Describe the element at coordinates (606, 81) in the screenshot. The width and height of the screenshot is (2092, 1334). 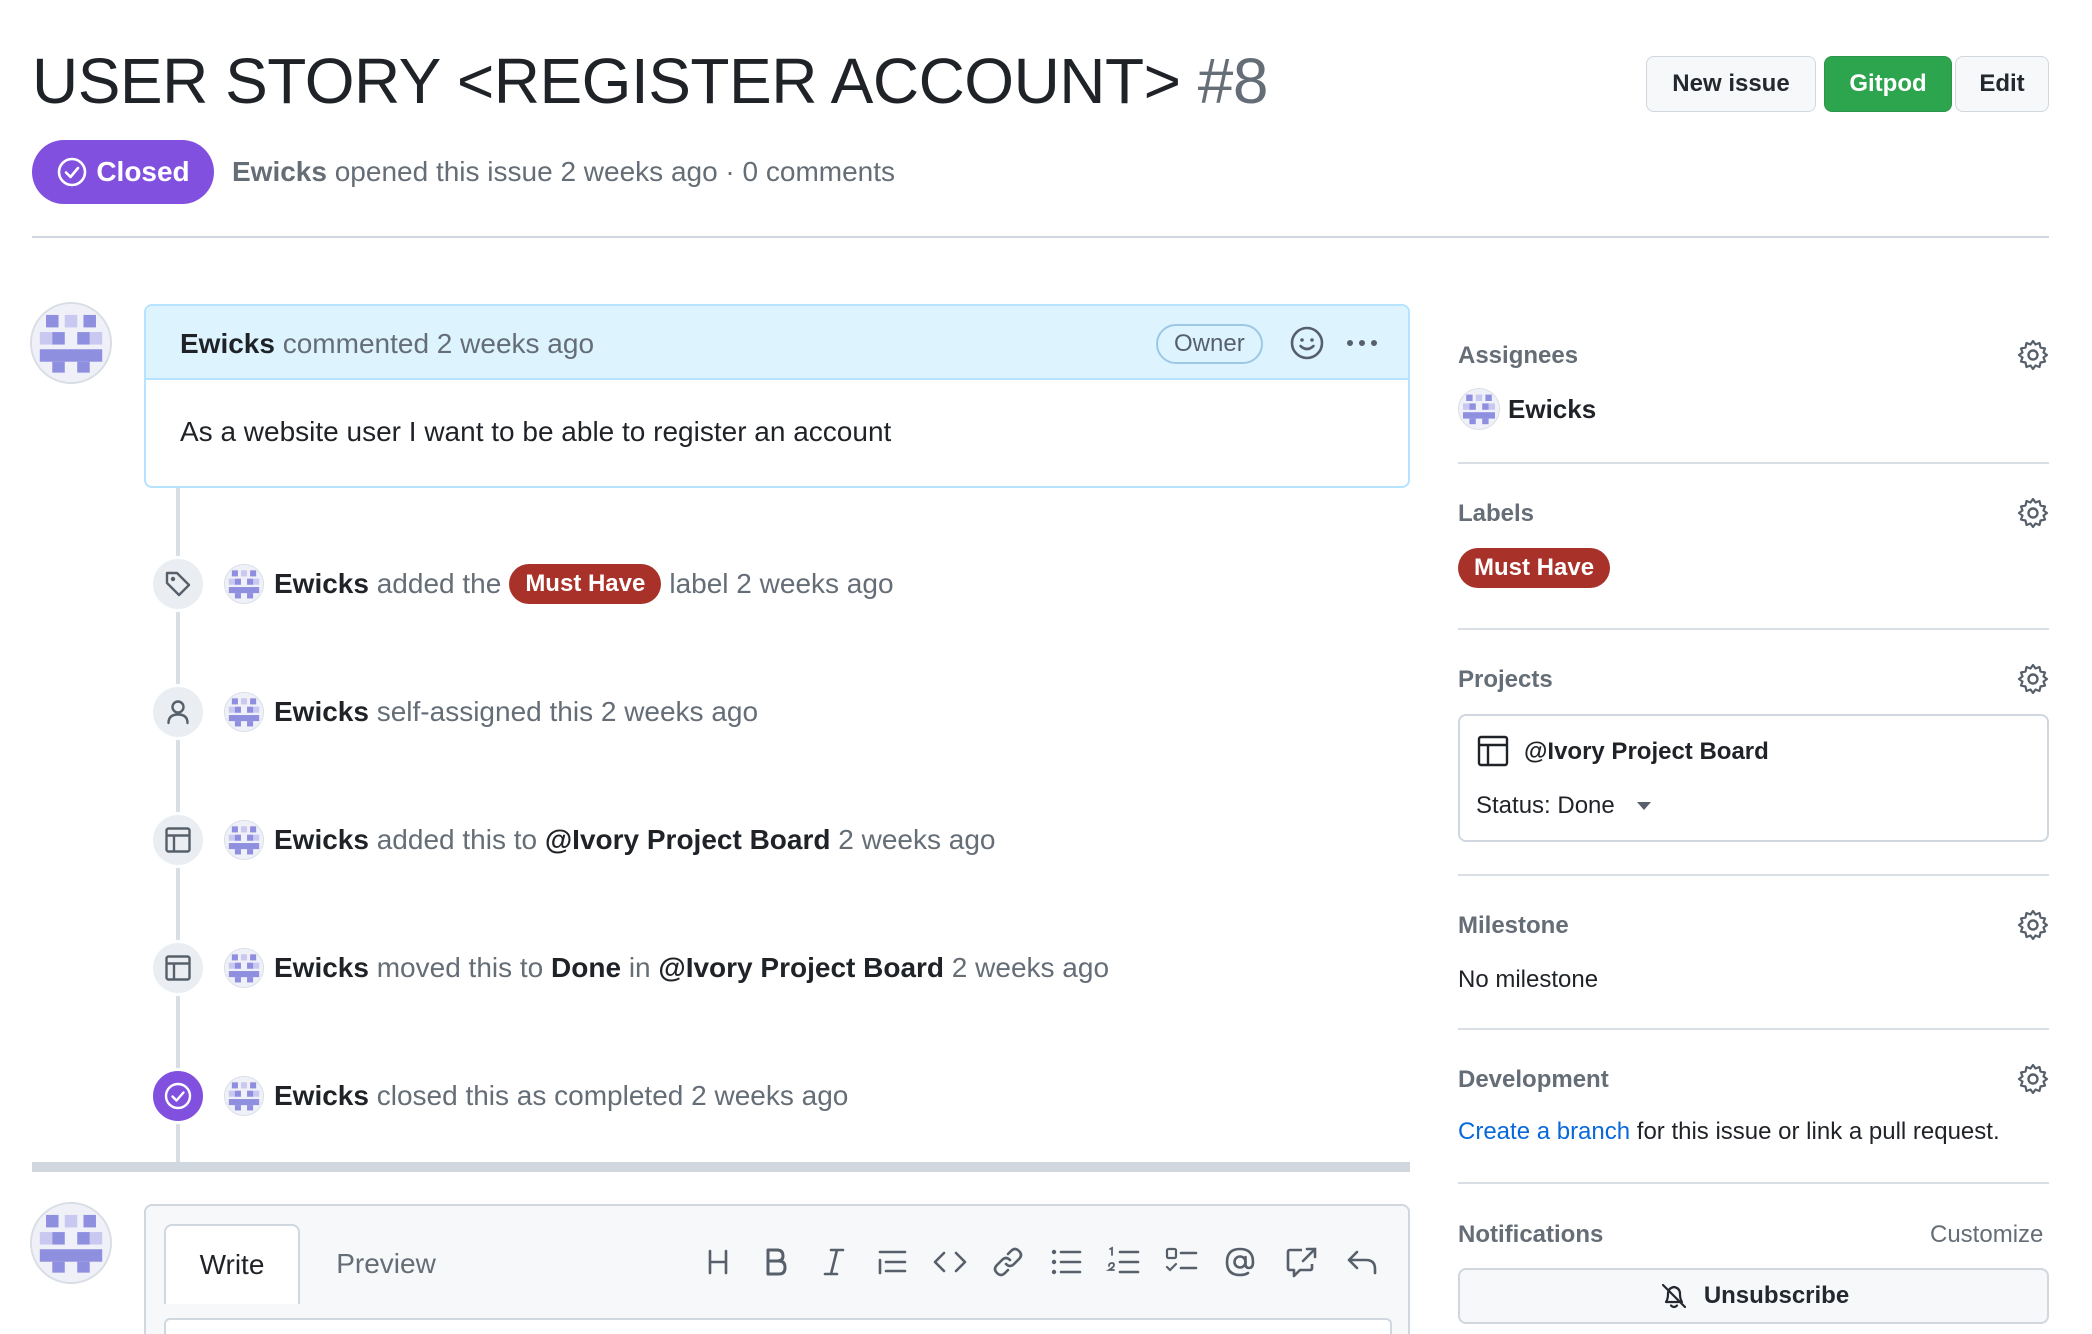
I see `issue-title-text: USER STORY <REGISTER ACCOUNT>` at that location.